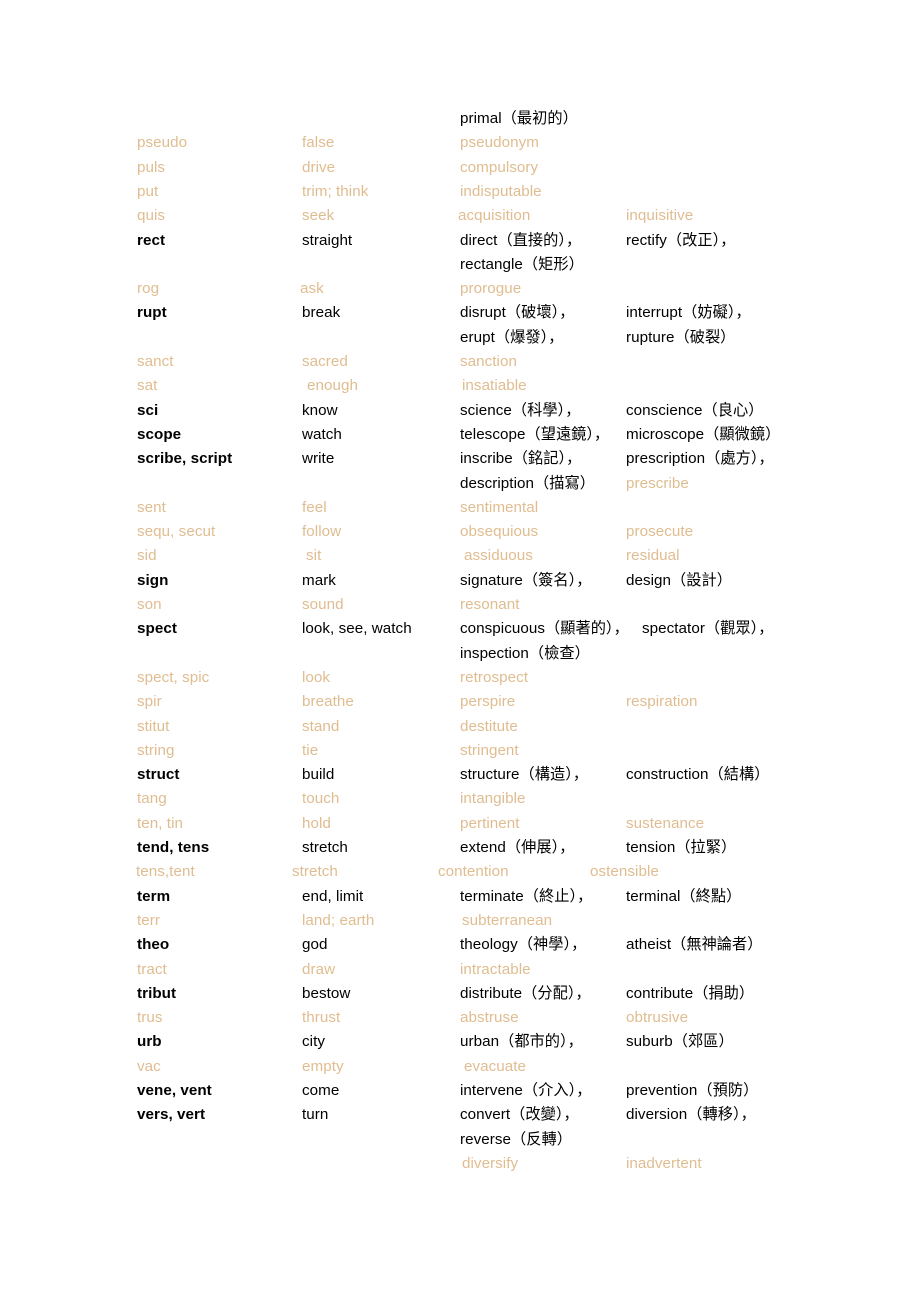 This screenshot has width=920, height=1302. Describe the element at coordinates (313, 1042) in the screenshot. I see `meaning-cell: city` at that location.